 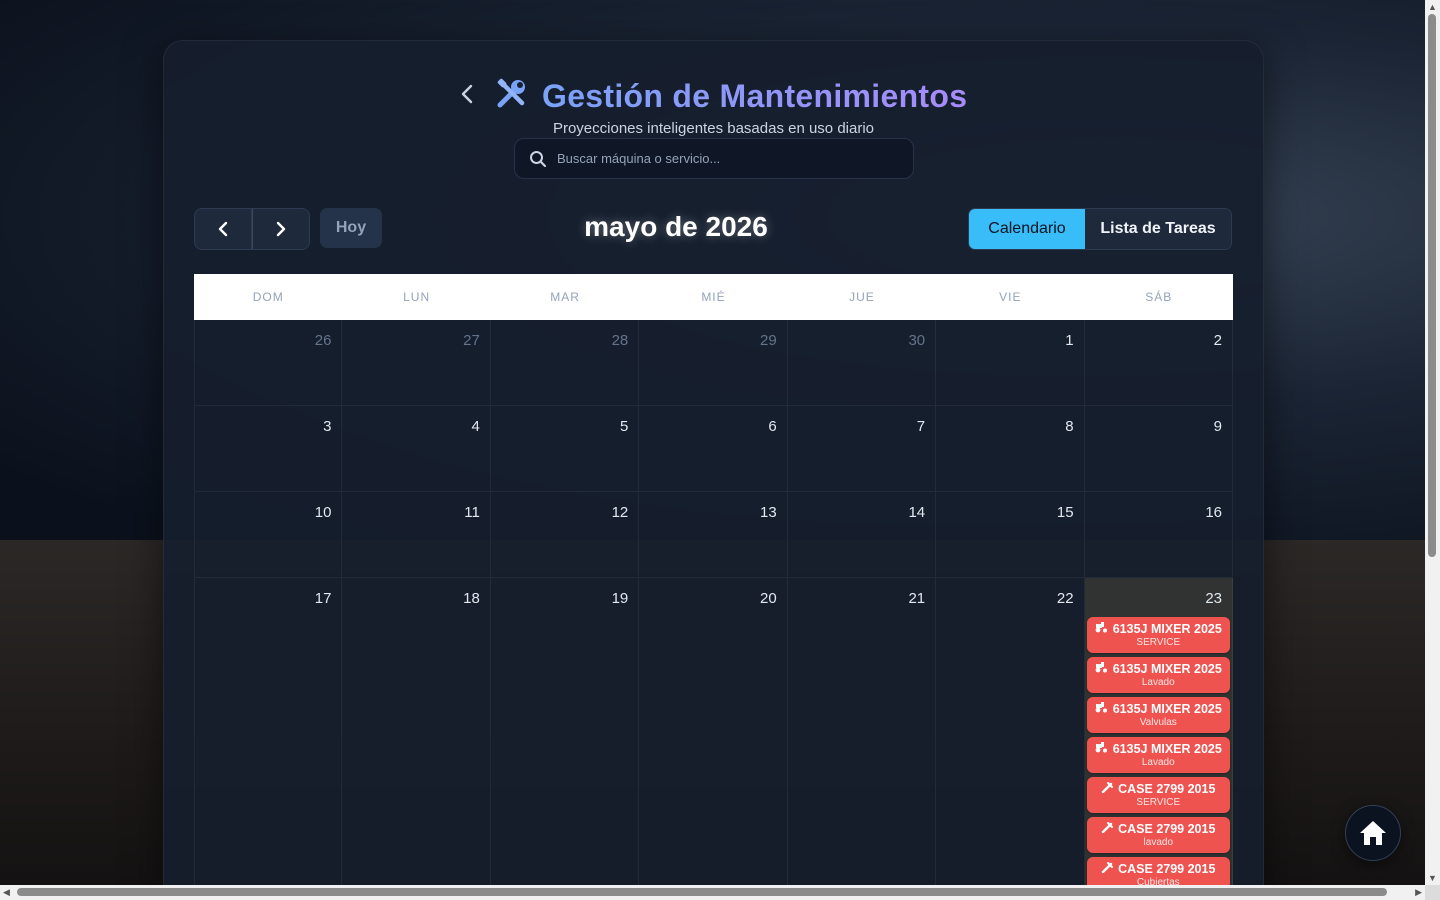 I want to click on day-cell: 17, so click(x=268, y=738).